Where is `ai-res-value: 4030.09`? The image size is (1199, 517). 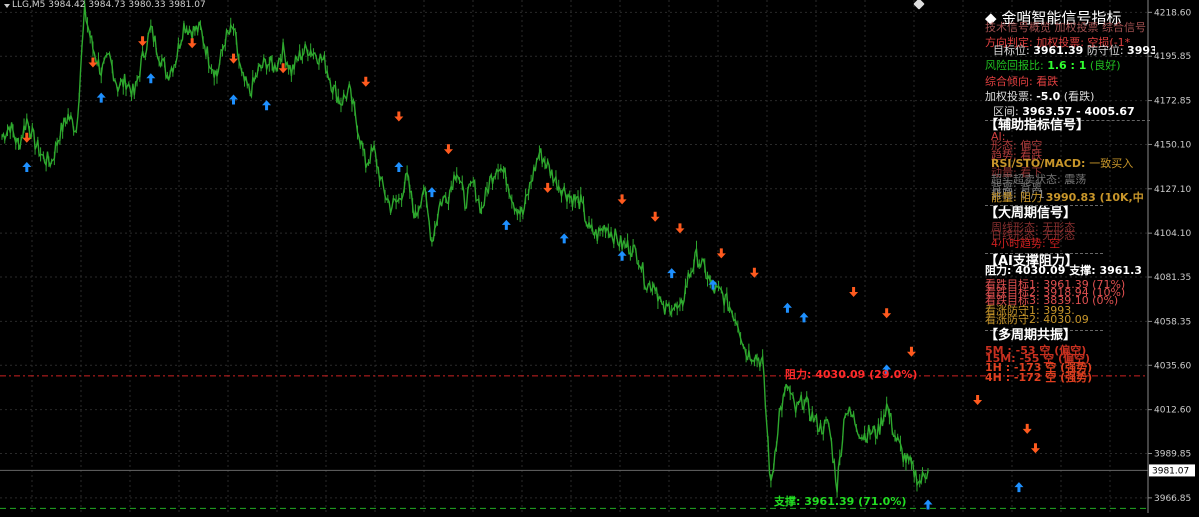
ai-res-value: 4030.09 is located at coordinates (1040, 270).